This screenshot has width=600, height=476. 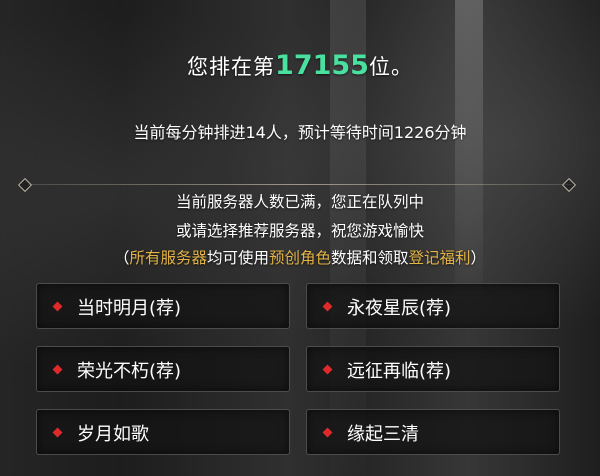 I want to click on server-label: 岁月如歌, so click(x=113, y=434).